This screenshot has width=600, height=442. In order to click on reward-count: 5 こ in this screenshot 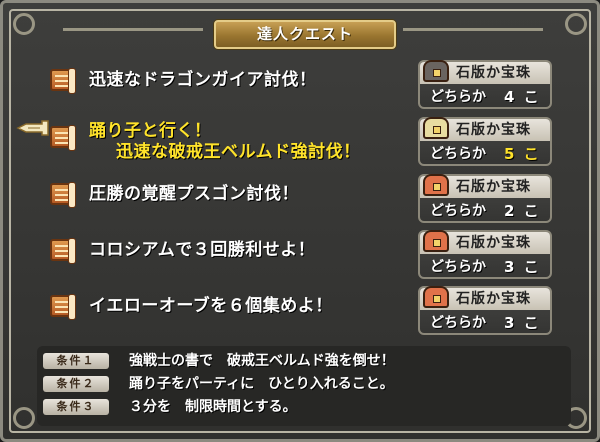, I will do `click(522, 154)`.